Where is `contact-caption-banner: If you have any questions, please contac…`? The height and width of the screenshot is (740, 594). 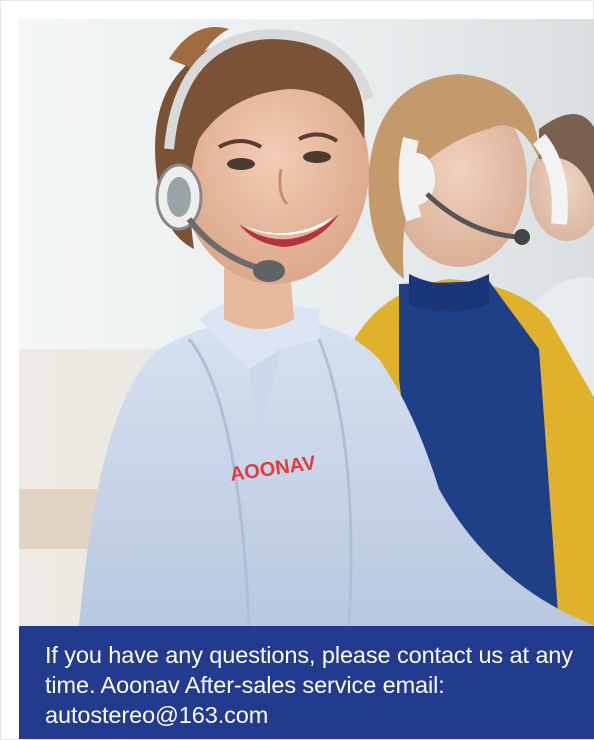 contact-caption-banner: If you have any questions, please contac… is located at coordinates (306, 682).